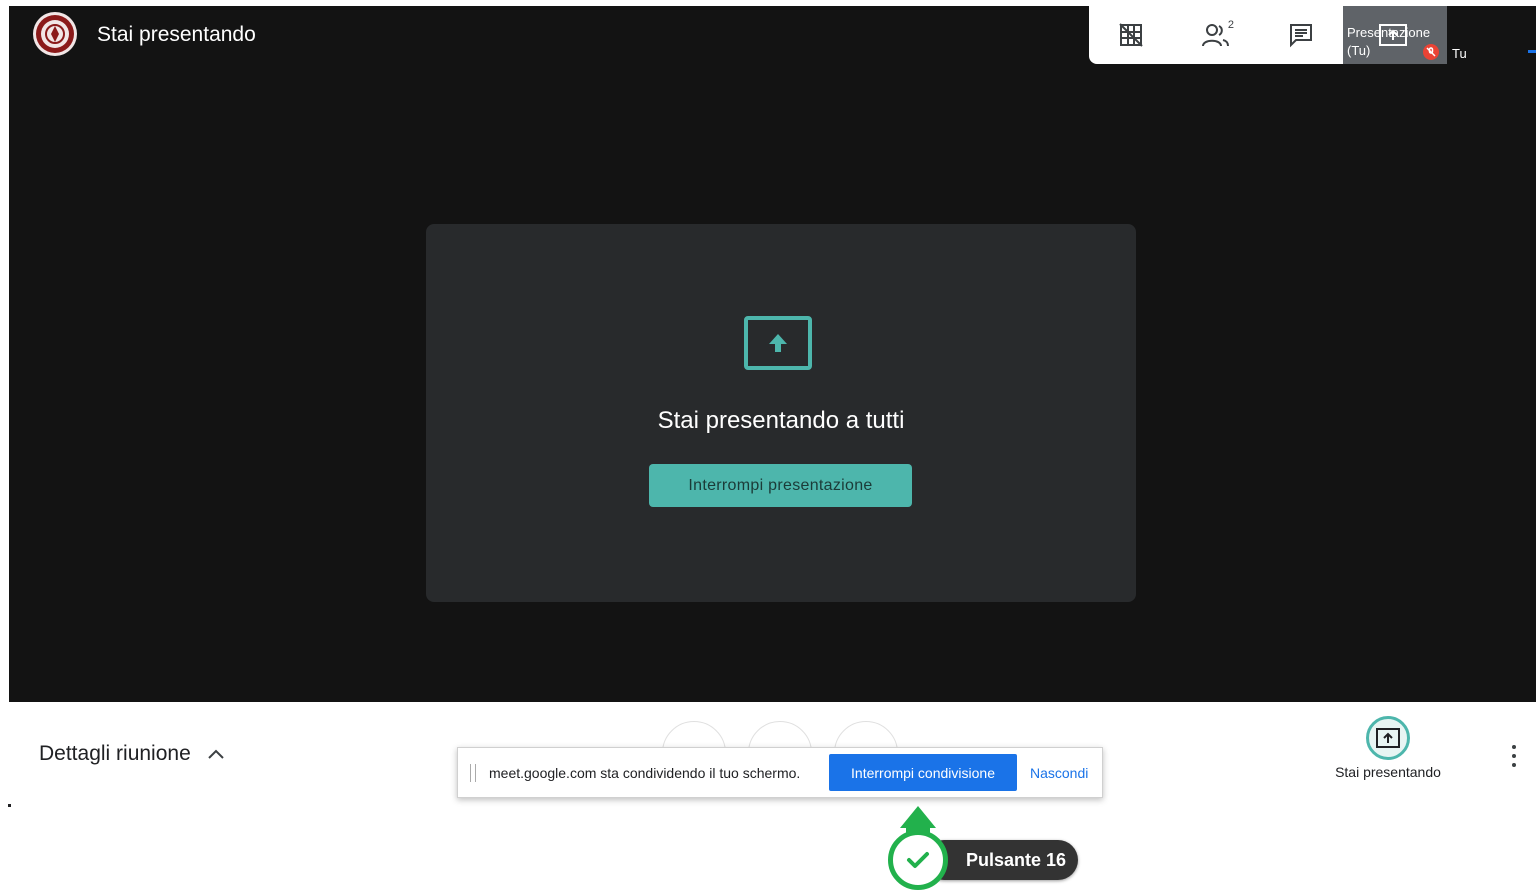 This screenshot has width=1536, height=890. What do you see at coordinates (176, 34) in the screenshot?
I see `header-title: Stai presentando` at bounding box center [176, 34].